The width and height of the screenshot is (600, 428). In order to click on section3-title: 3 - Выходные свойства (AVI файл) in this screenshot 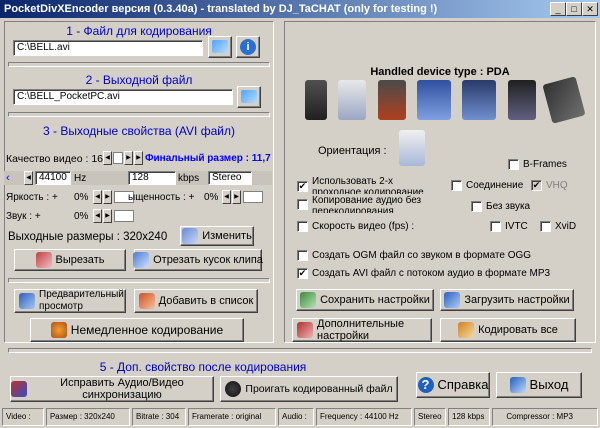, I will do `click(139, 131)`.